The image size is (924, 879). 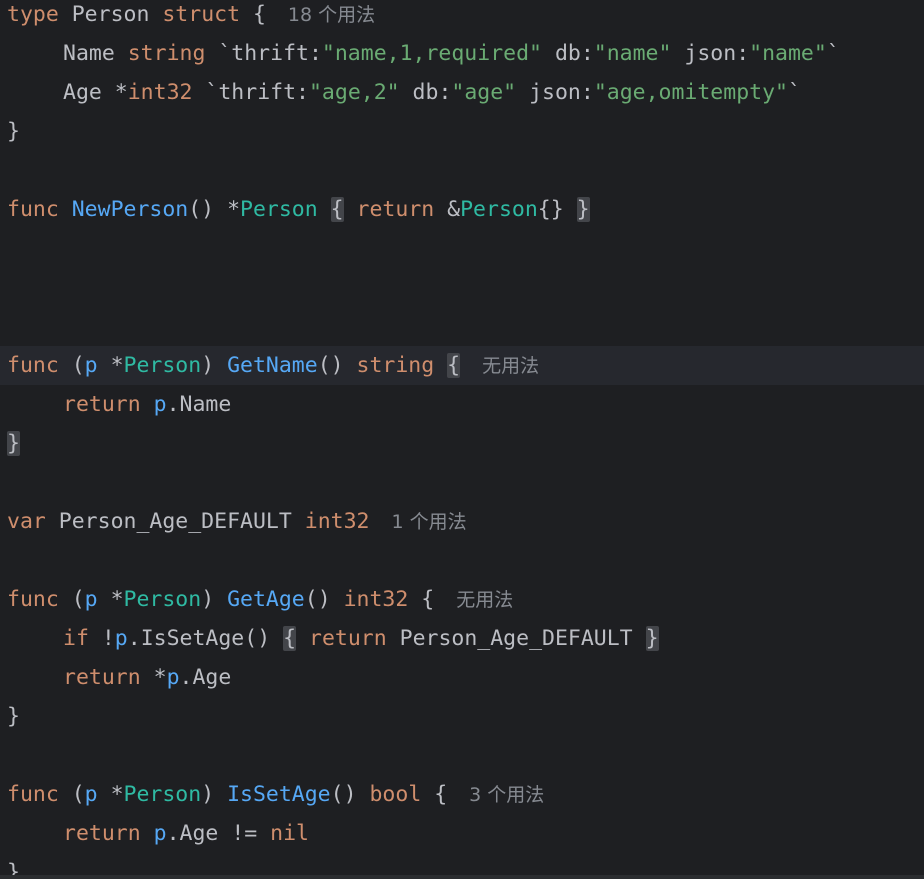 What do you see at coordinates (454, 365) in the screenshot?
I see `matched-brace: {` at bounding box center [454, 365].